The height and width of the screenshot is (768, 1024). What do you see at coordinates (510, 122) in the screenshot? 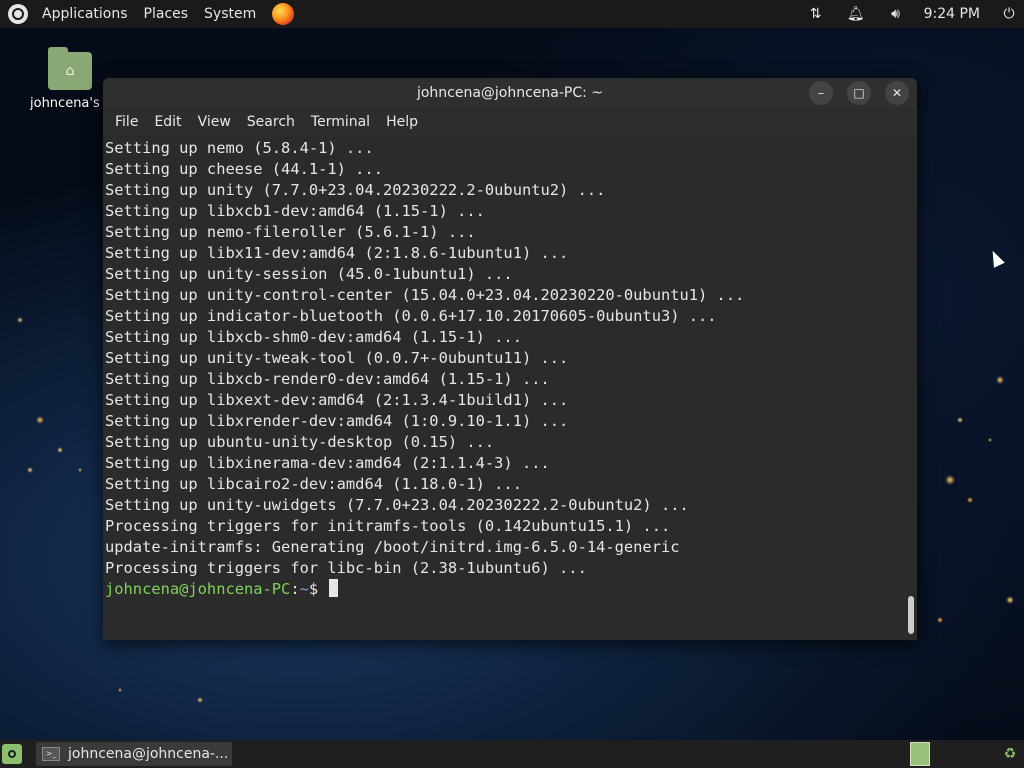
I see `terminal-menubar: File Edit View Search Terminal Help` at bounding box center [510, 122].